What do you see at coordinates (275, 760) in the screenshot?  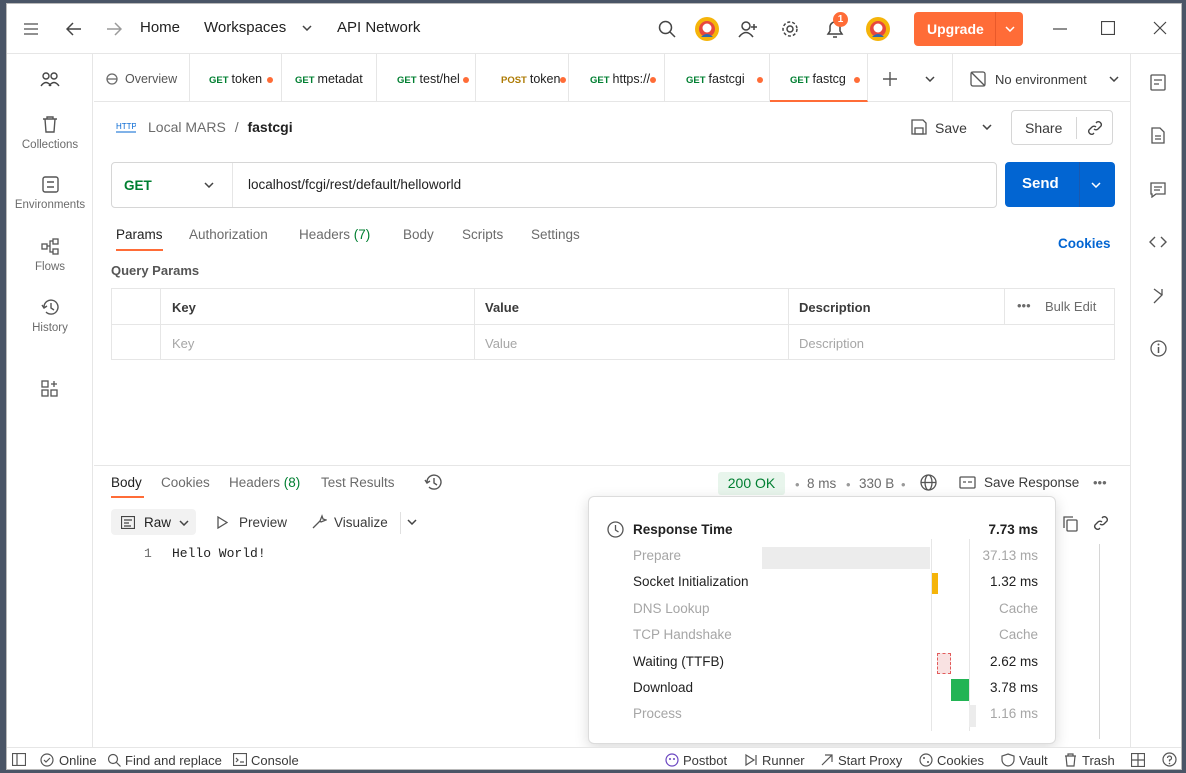 I see `console-button: Console` at bounding box center [275, 760].